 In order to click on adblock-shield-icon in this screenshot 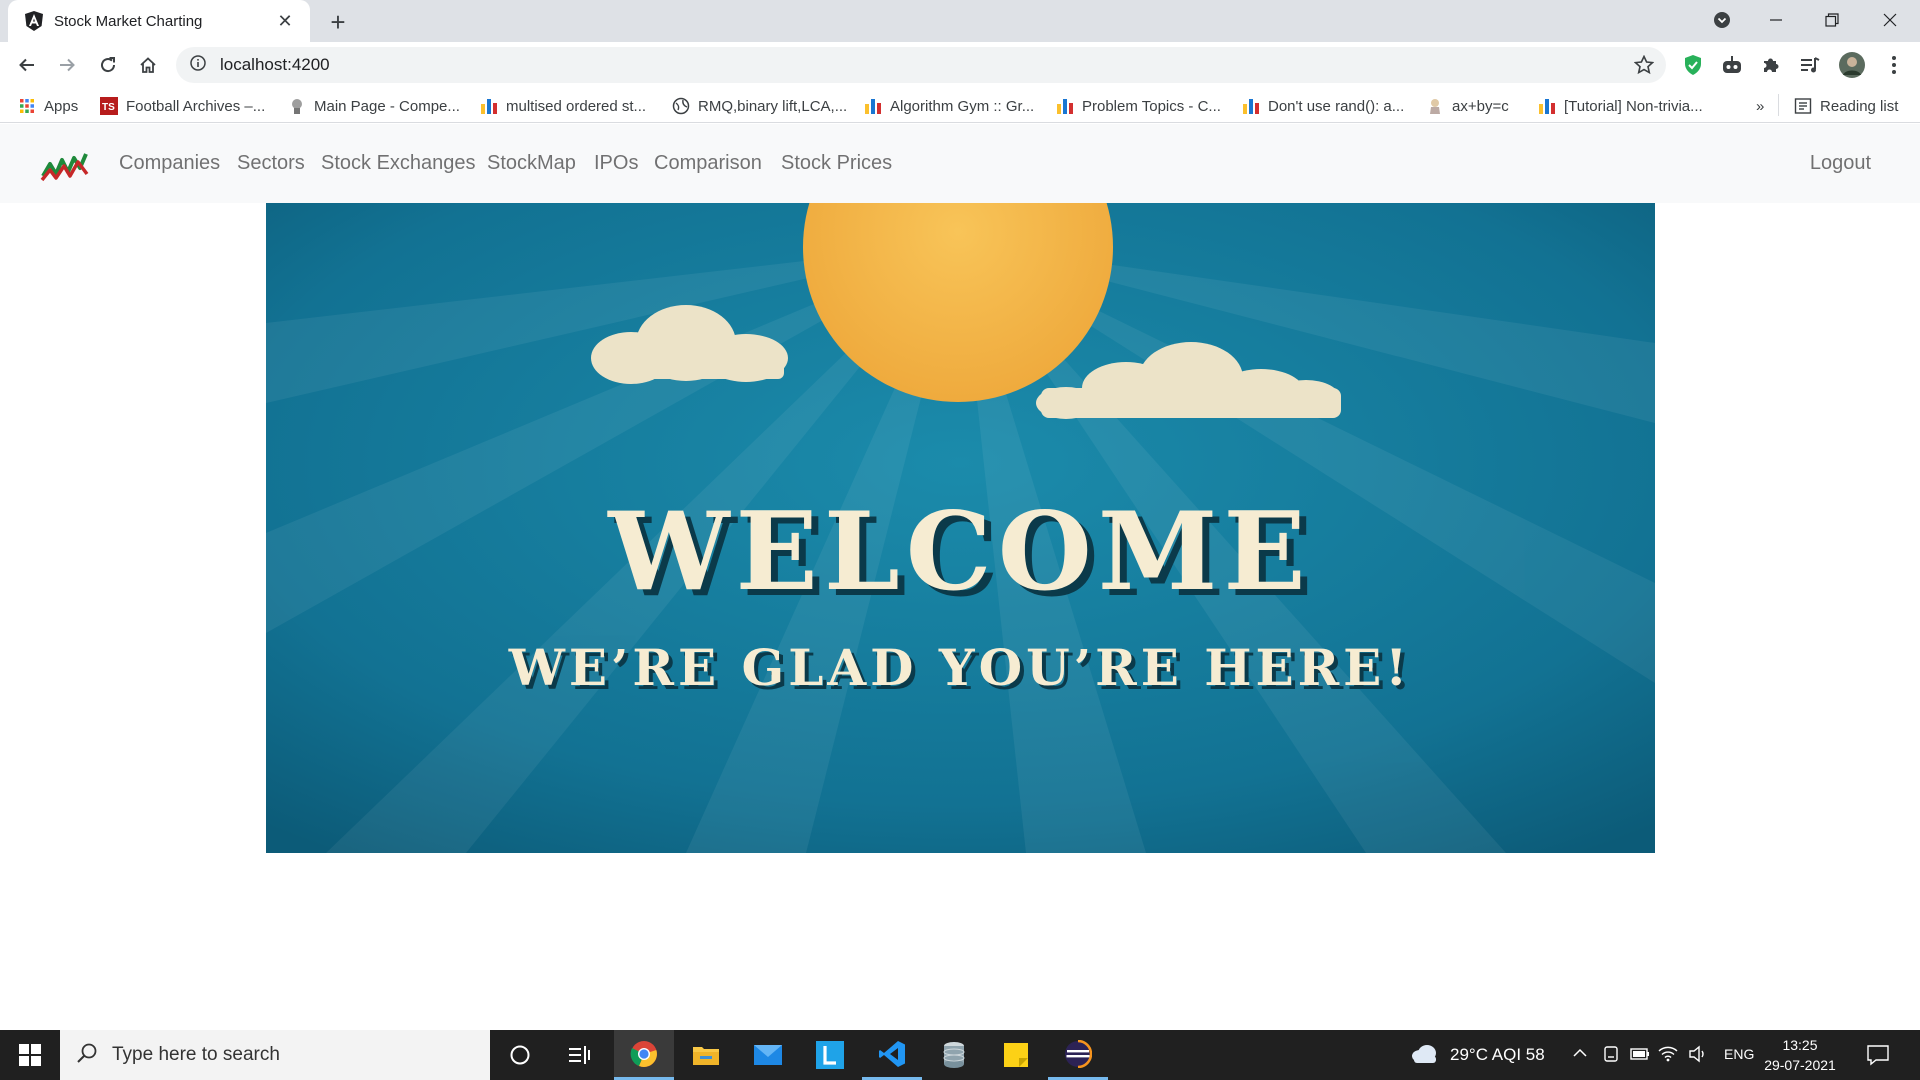, I will do `click(1693, 65)`.